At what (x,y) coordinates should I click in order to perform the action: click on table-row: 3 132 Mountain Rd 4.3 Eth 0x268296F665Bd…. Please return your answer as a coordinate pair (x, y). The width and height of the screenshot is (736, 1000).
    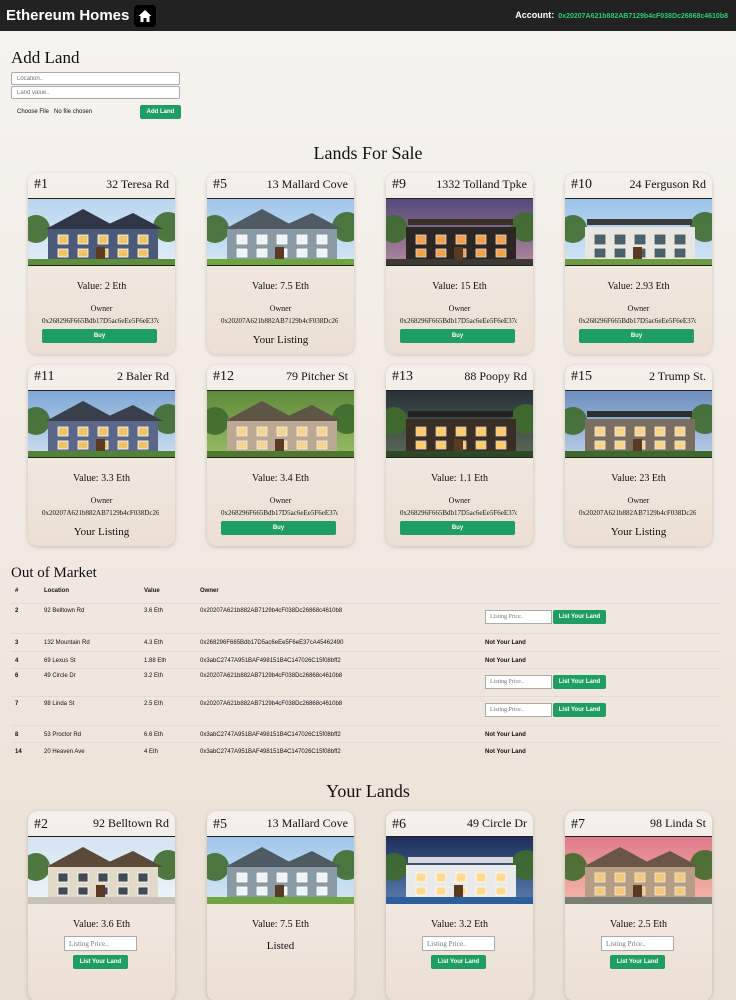
    Looking at the image, I should click on (366, 642).